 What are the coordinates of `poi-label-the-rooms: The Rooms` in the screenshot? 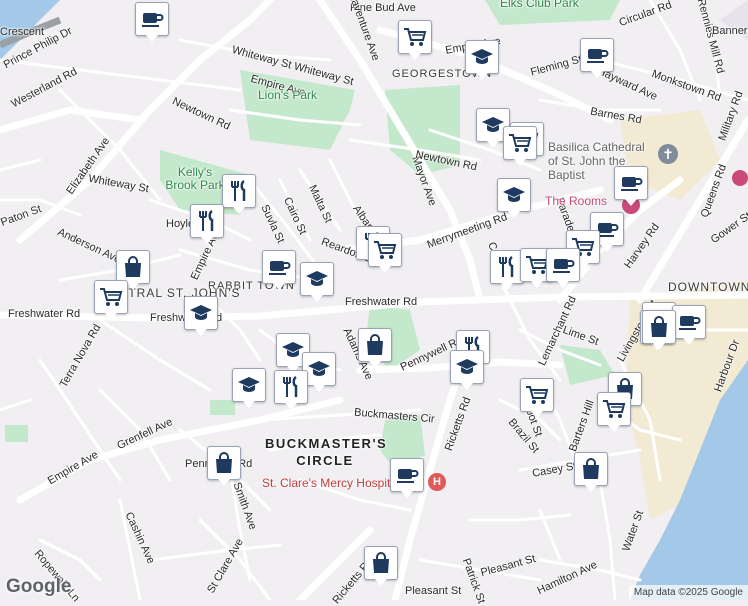 It's located at (576, 201).